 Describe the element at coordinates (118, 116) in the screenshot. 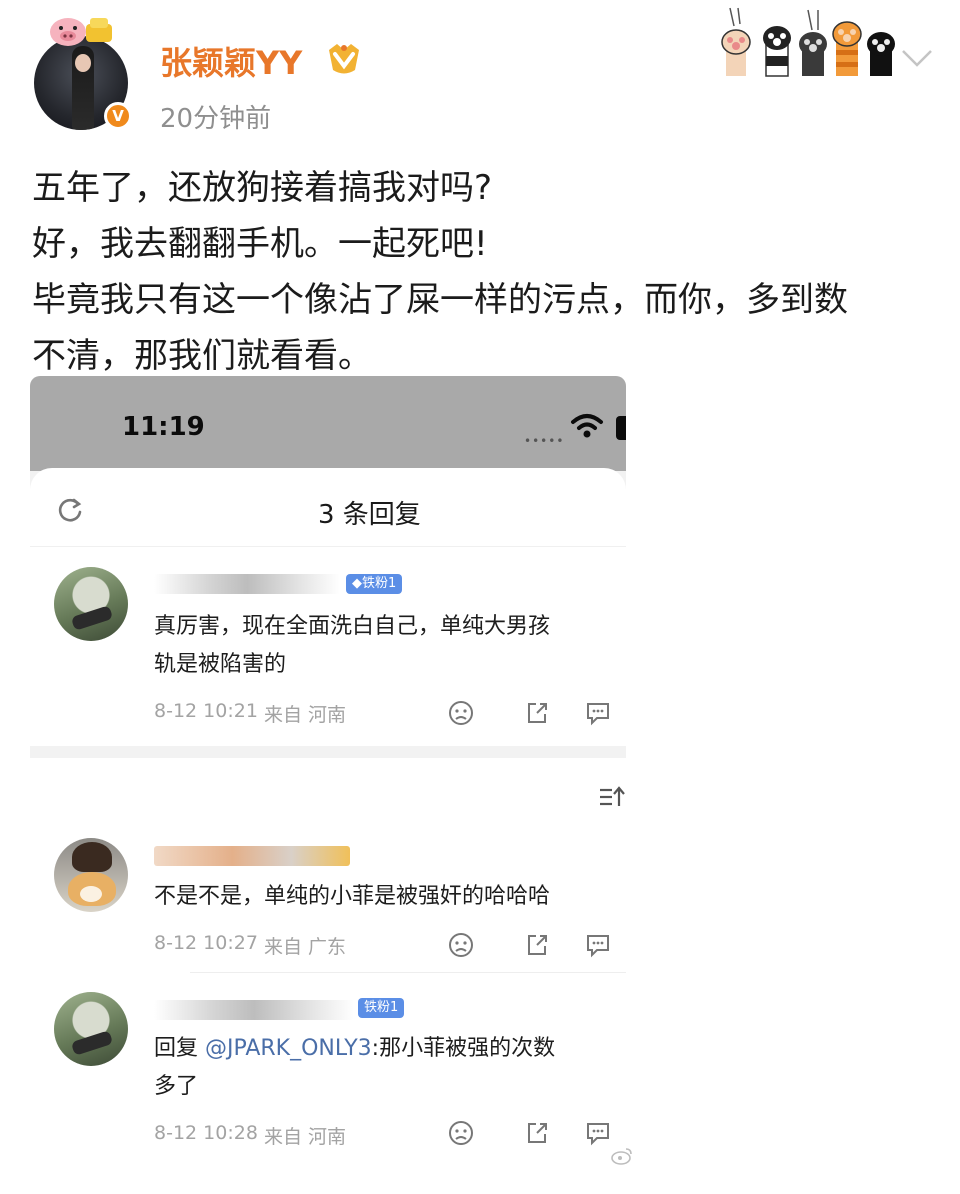

I see `verified-badge: V` at that location.